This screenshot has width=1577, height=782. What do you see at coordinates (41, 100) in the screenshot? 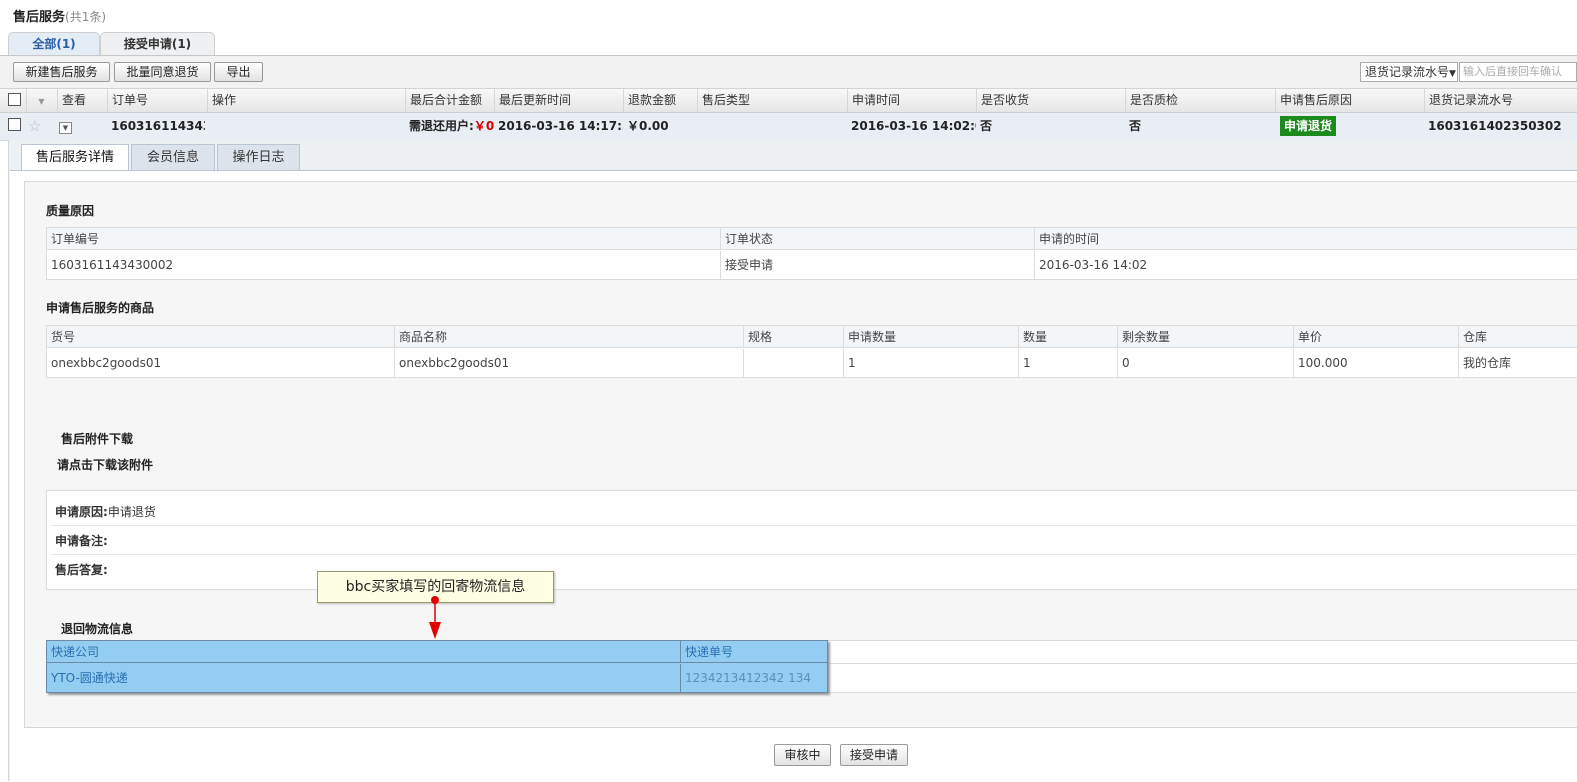
I see `column-options-icon: ▼` at bounding box center [41, 100].